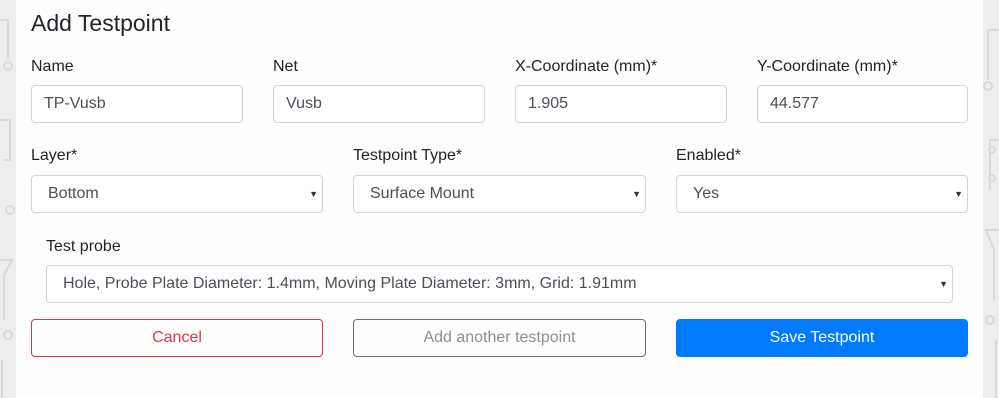 The height and width of the screenshot is (398, 999). Describe the element at coordinates (621, 104) in the screenshot. I see `x-coordinate-input` at that location.